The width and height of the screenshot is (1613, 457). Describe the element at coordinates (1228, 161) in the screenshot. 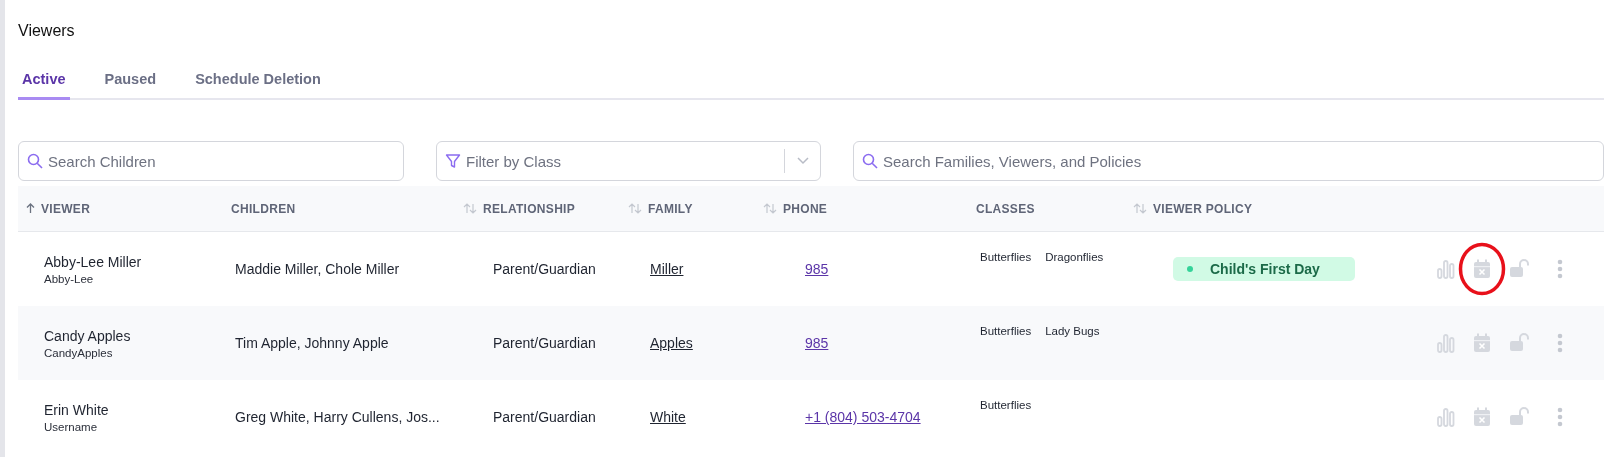

I see `search-field: Search Families, Viewers, and Policies` at that location.